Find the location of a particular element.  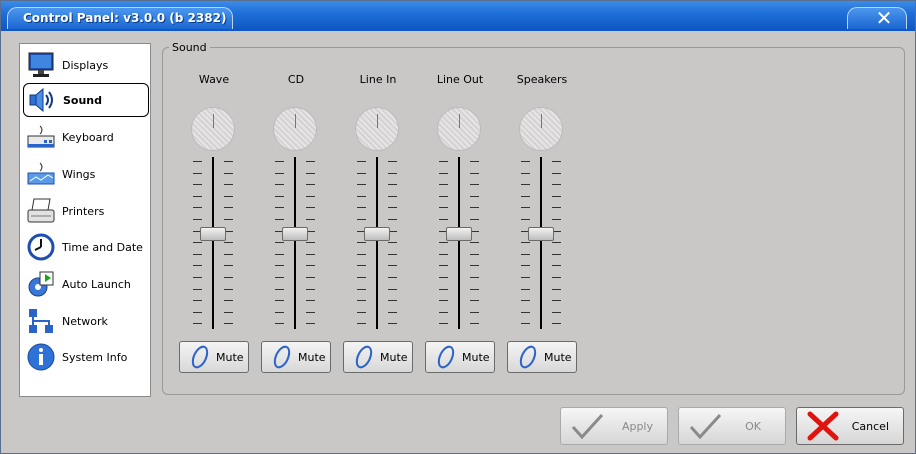

sidebar-item-auto-launch: Auto Launch is located at coordinates (86, 284).